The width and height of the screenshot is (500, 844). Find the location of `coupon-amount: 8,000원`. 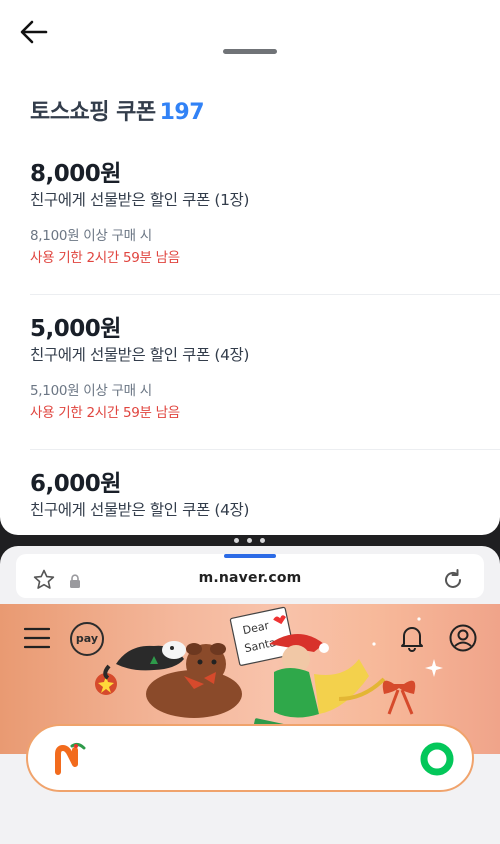

coupon-amount: 8,000원 is located at coordinates (75, 174).